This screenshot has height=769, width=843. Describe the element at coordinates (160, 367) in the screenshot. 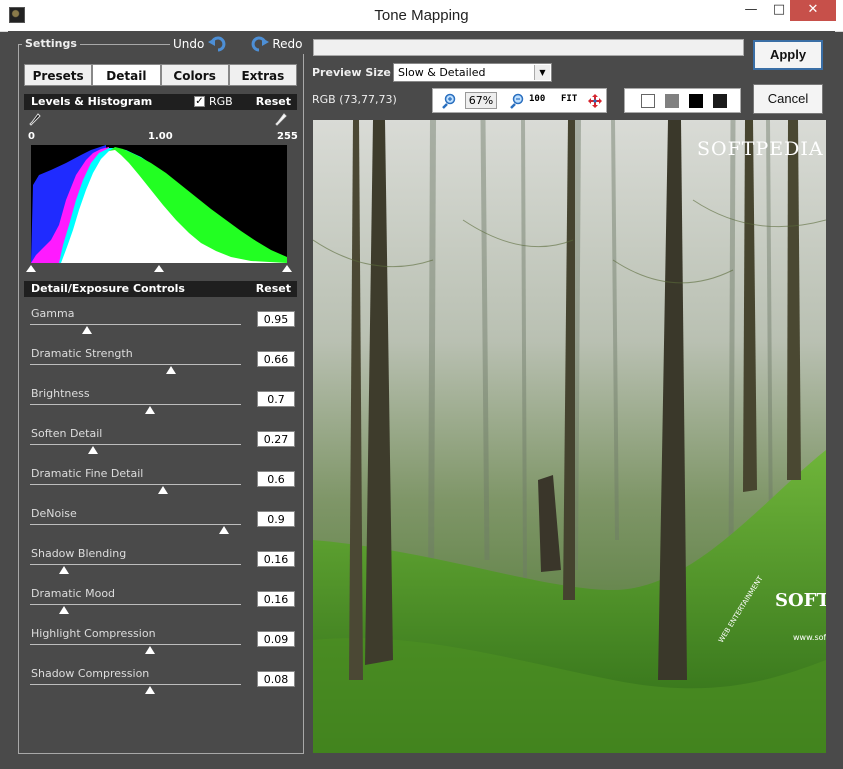

I see `control-dramatic-strength: Dramatic Strength 0.66` at that location.